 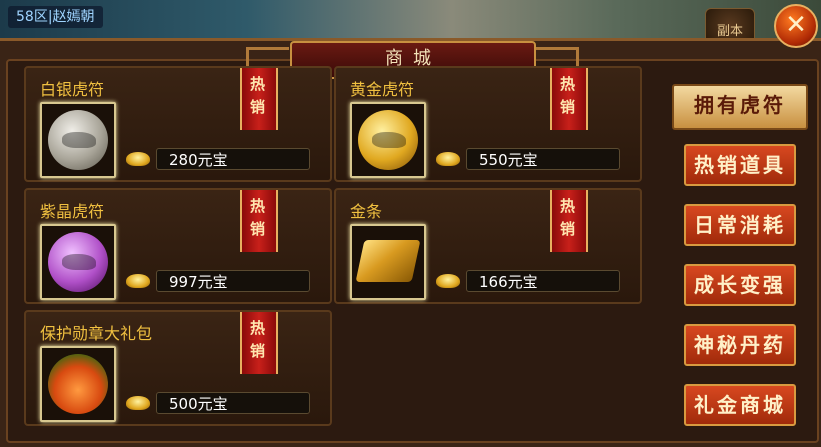 I want to click on tab-hot-items: 热销道具, so click(x=740, y=165).